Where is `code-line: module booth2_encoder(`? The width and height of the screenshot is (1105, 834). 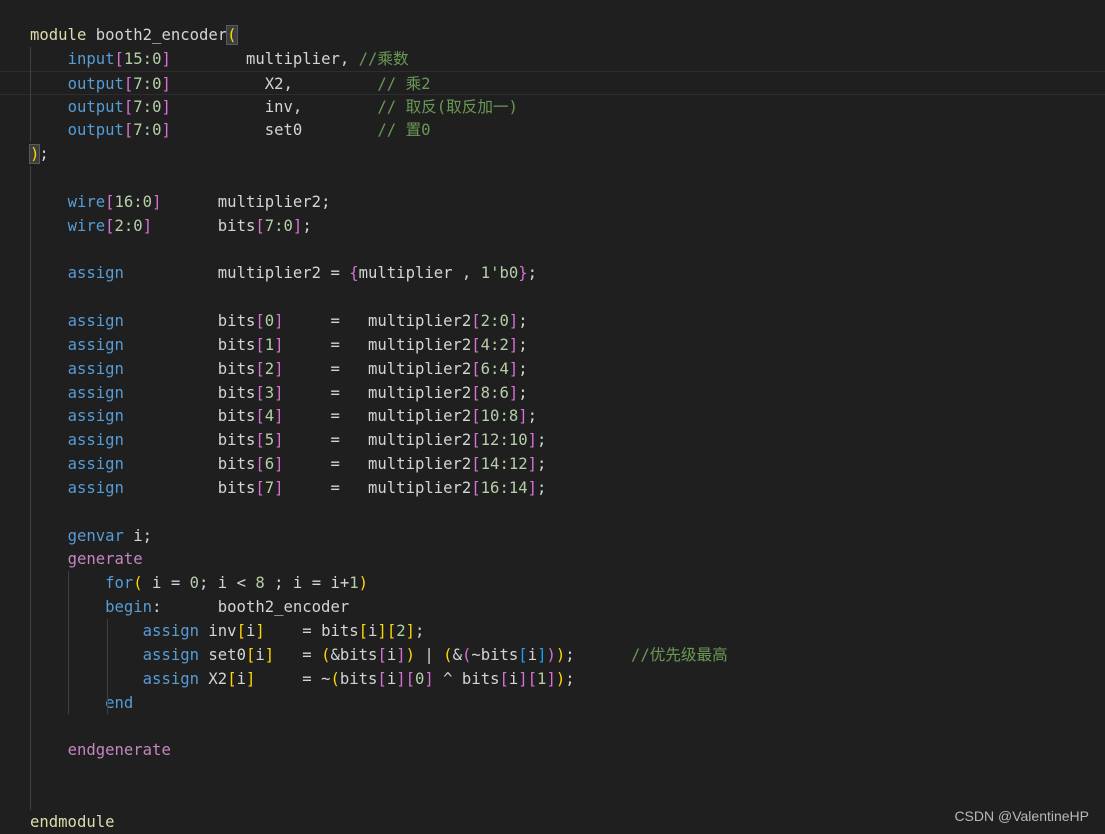
code-line: module booth2_encoder( is located at coordinates (552, 35).